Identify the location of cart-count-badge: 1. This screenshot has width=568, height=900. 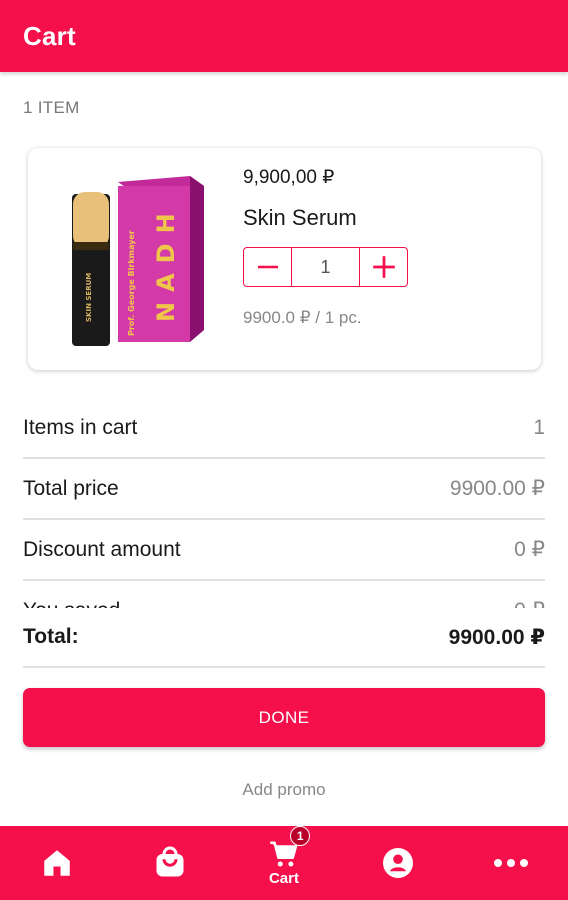
(300, 836).